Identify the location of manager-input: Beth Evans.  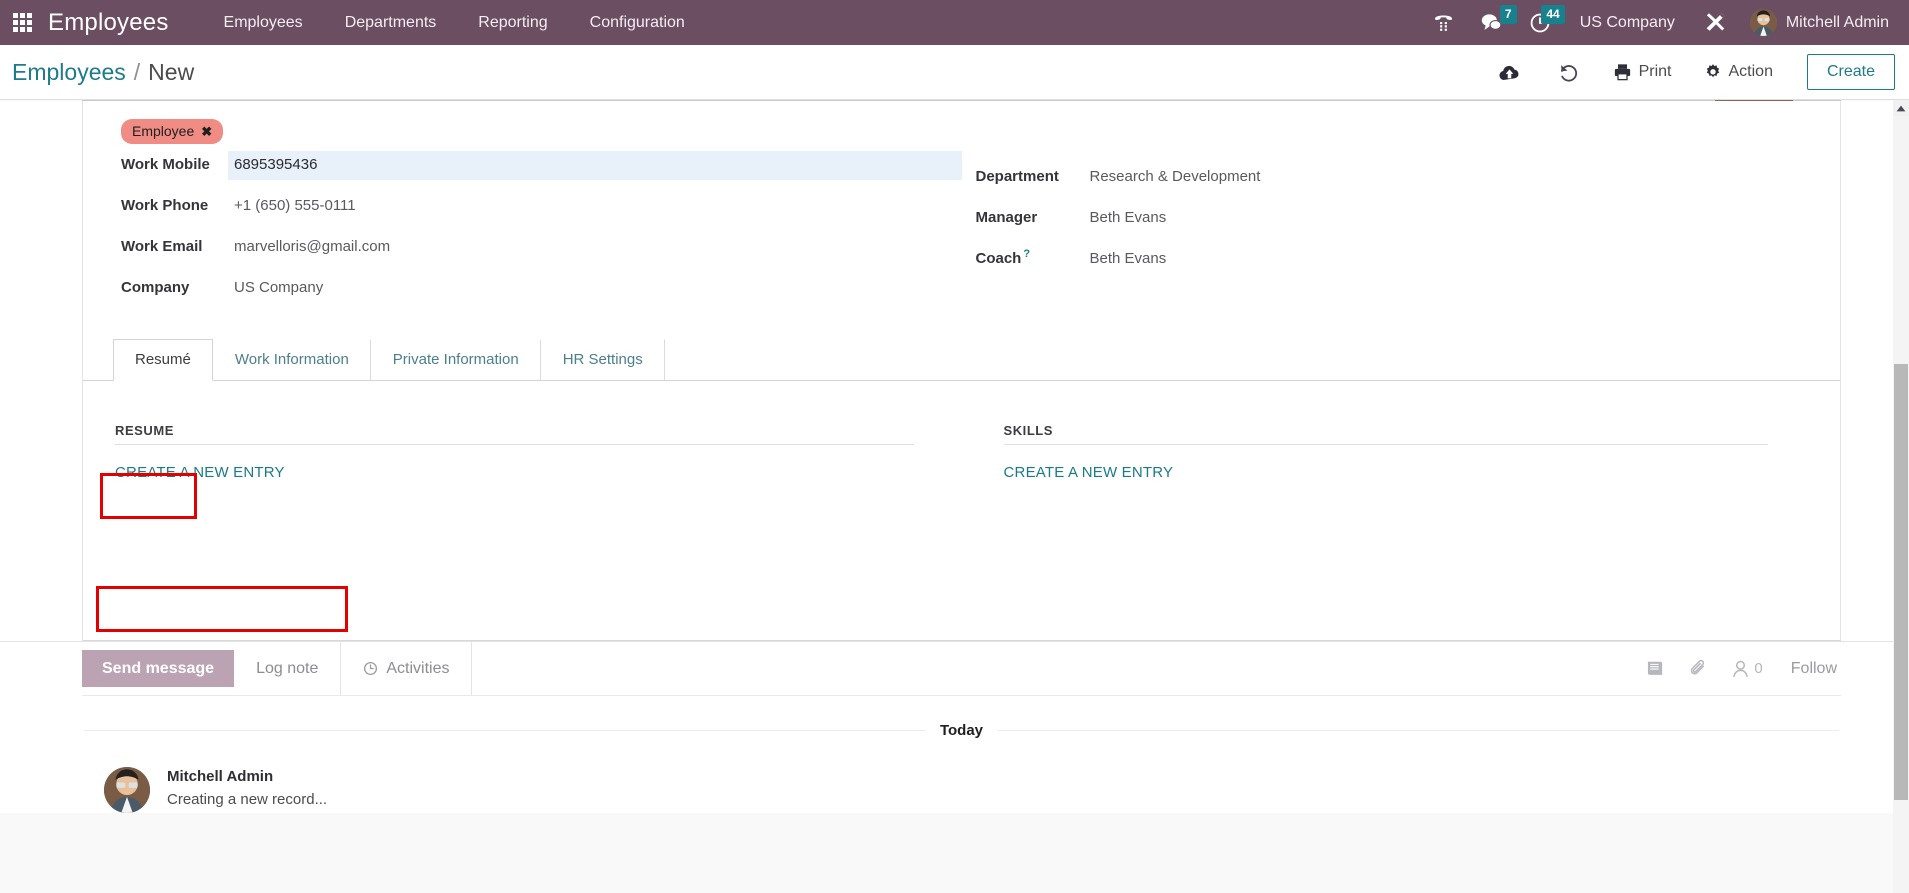
(1447, 218).